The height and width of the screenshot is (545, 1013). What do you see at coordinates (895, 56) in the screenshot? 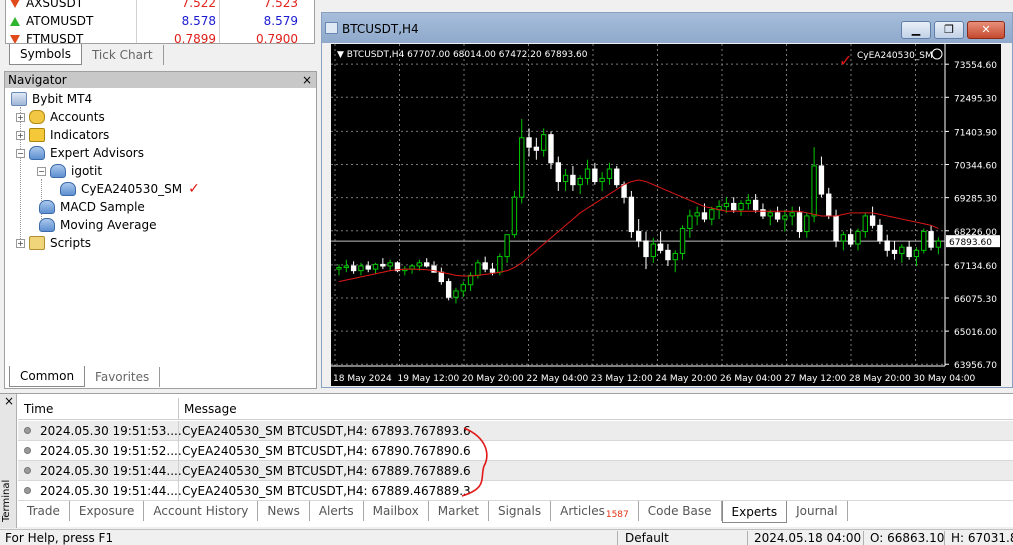
I see `ea-label: CyEA240530_SM` at bounding box center [895, 56].